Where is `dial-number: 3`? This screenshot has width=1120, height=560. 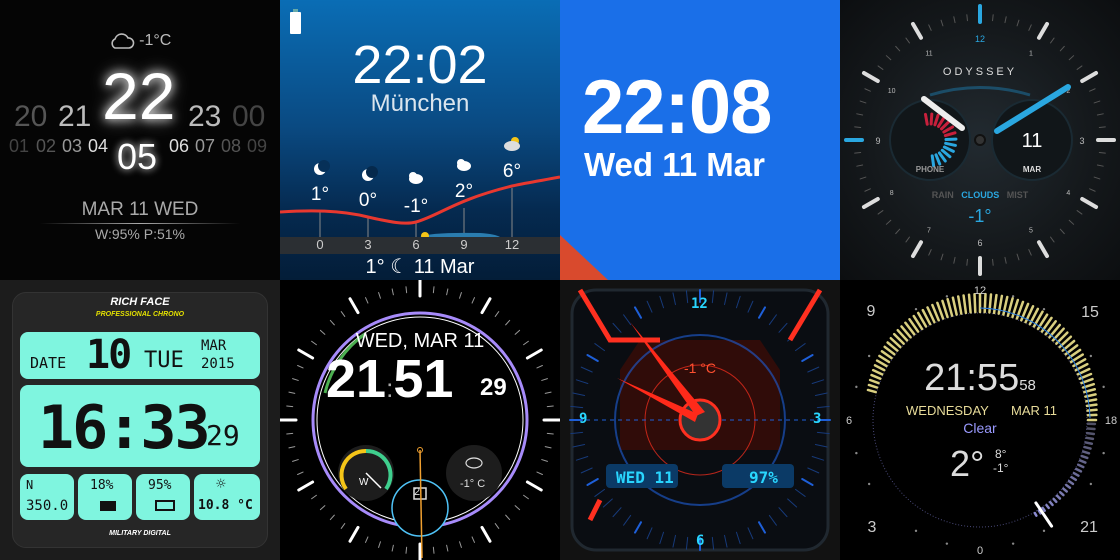 dial-number: 3 is located at coordinates (1081, 141).